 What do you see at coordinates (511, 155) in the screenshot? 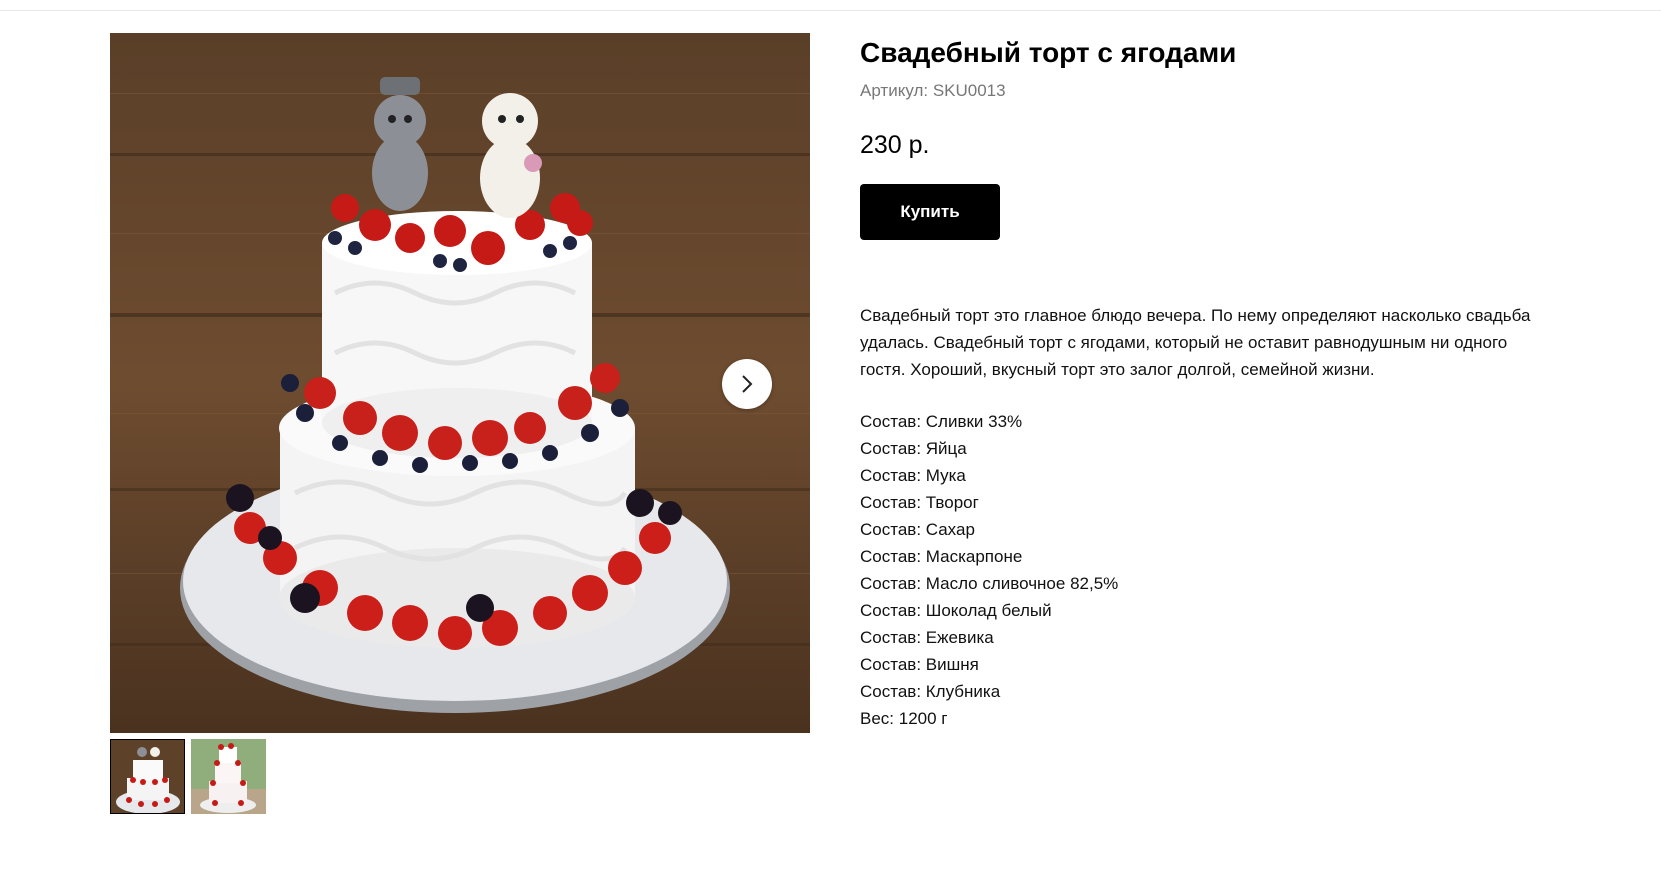
I see `bride-figurine` at bounding box center [511, 155].